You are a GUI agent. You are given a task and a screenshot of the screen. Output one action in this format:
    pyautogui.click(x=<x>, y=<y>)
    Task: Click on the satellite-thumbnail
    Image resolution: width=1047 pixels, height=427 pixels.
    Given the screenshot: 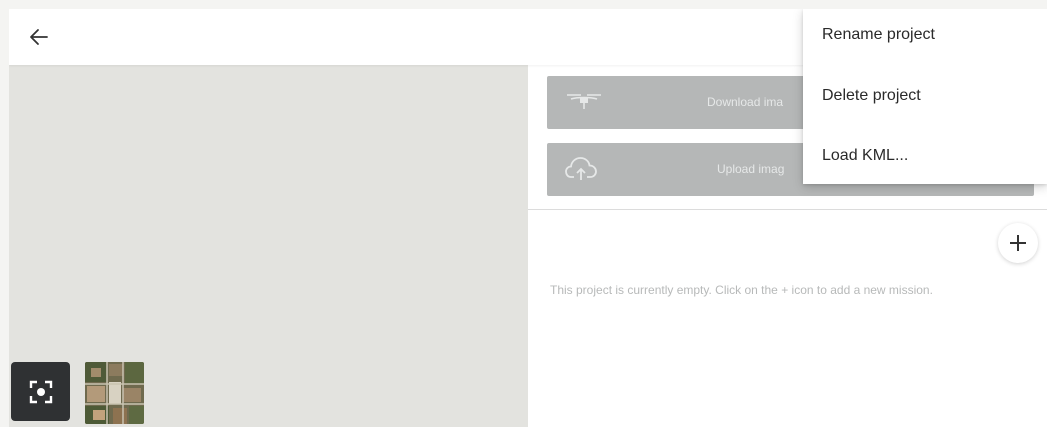 What is the action you would take?
    pyautogui.click(x=114, y=393)
    